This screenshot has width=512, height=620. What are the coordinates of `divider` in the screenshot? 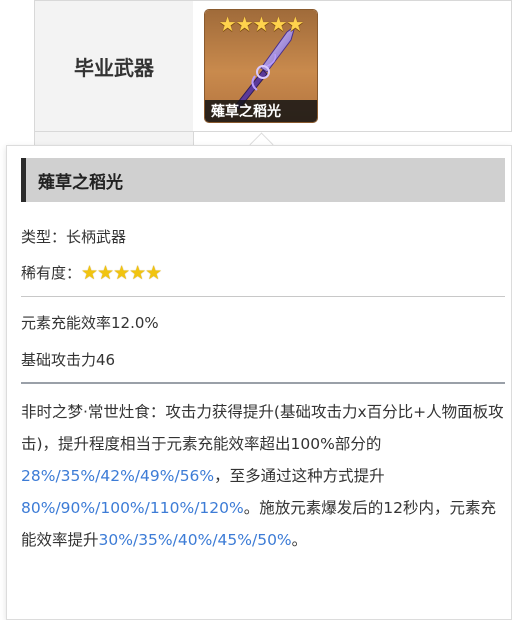 It's located at (263, 296).